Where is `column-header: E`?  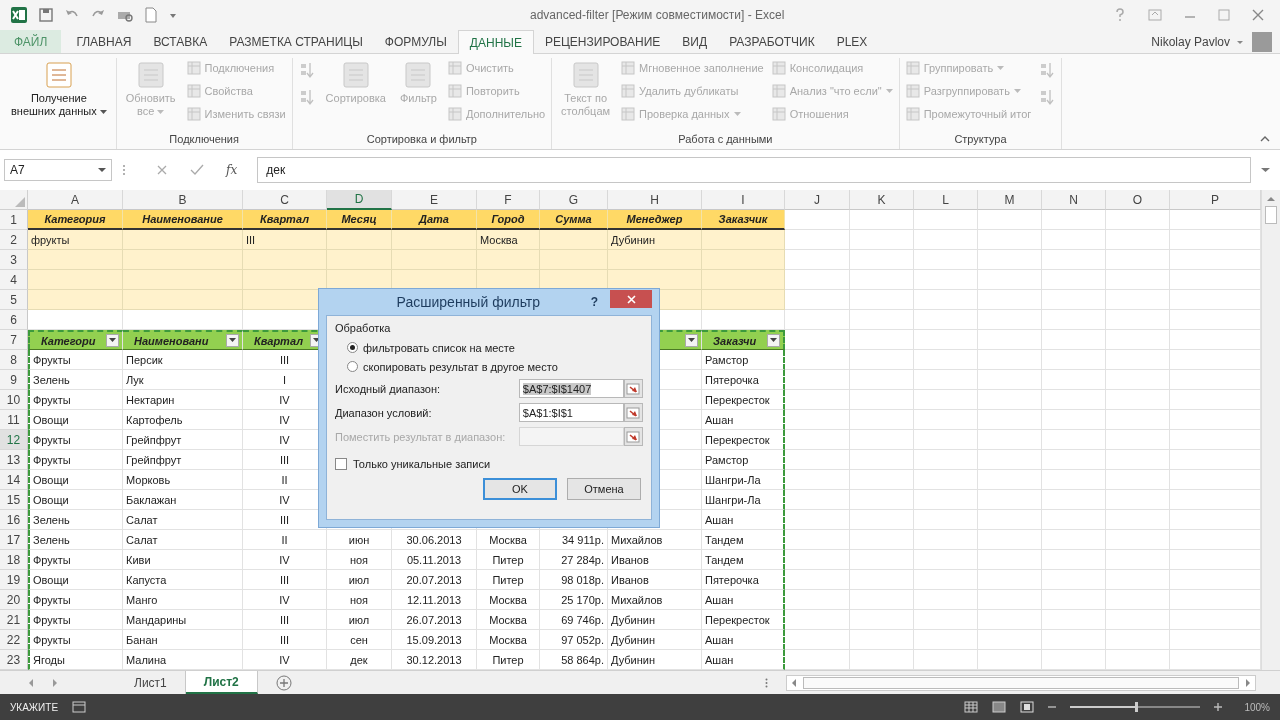 column-header: E is located at coordinates (434, 200).